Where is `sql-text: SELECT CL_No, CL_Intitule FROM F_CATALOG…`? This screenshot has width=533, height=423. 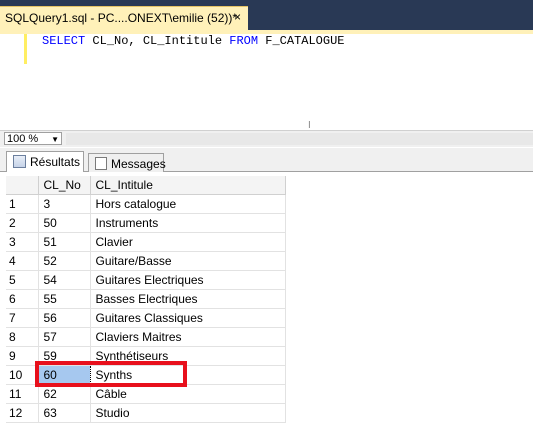
sql-text: SELECT CL_No, CL_Intitule FROM F_CATALOG… is located at coordinates (193, 41).